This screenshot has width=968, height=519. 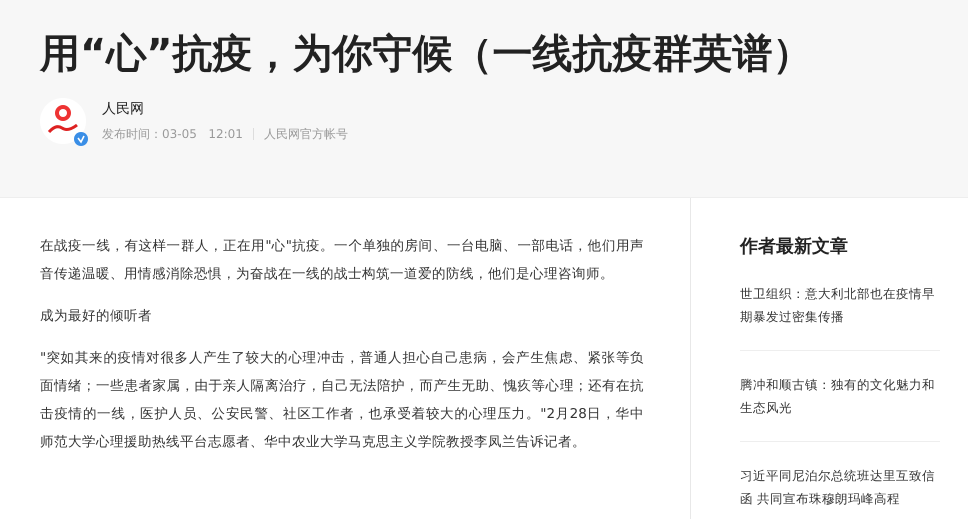 What do you see at coordinates (96, 316) in the screenshot?
I see `article-paragraph: 成为最好的倾听者` at bounding box center [96, 316].